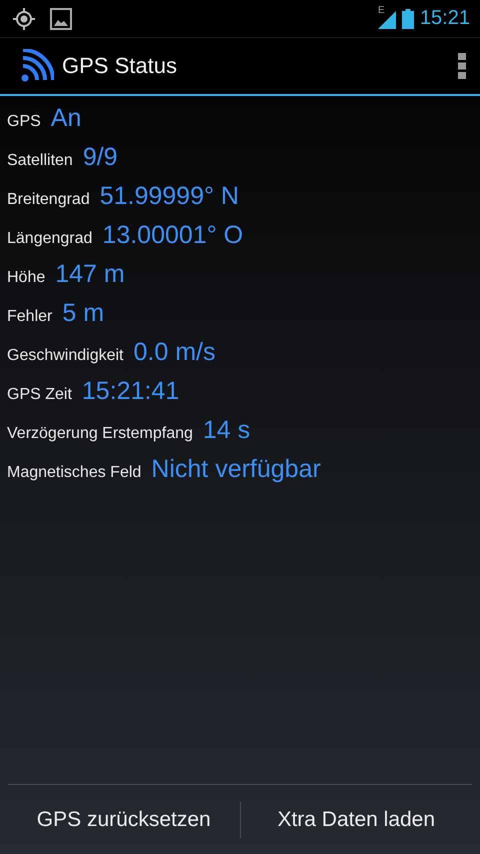 Image resolution: width=480 pixels, height=854 pixels. I want to click on field-value: 0.0 m/s, so click(175, 352).